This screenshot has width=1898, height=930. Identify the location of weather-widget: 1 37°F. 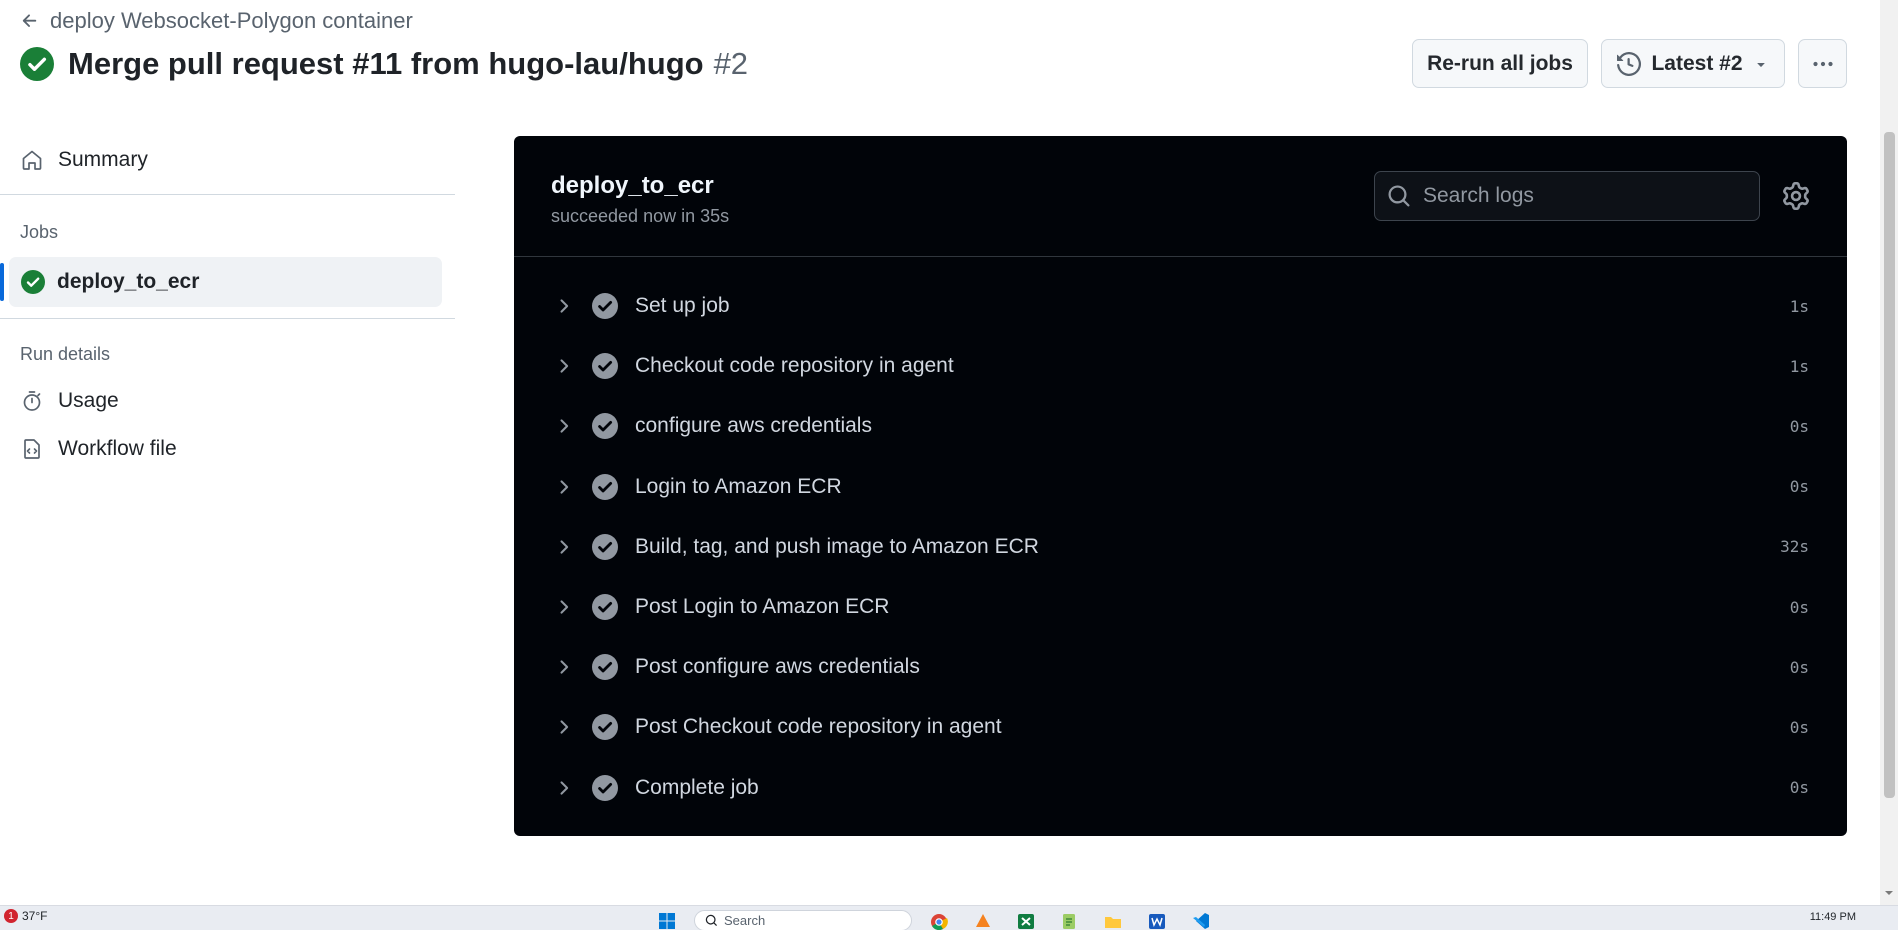
(25, 916).